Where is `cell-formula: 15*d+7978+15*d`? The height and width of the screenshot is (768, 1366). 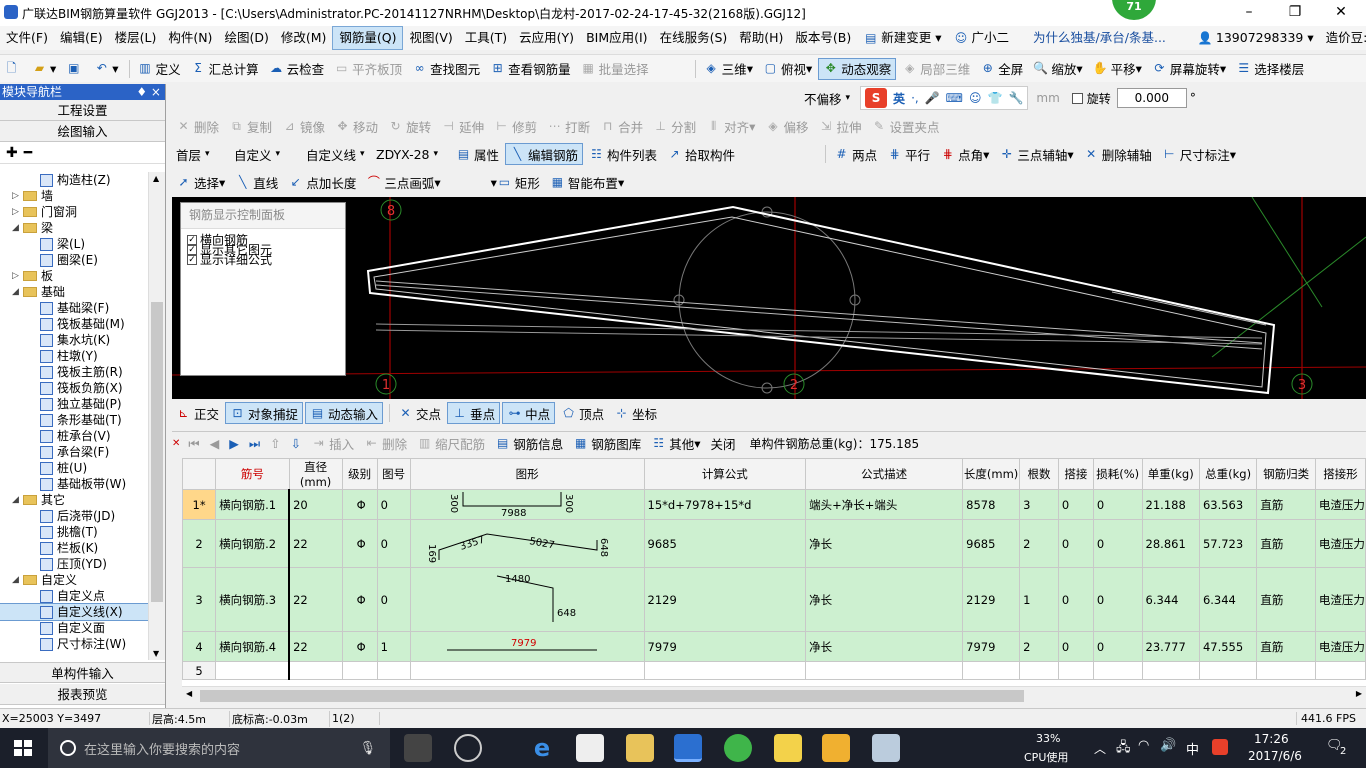
cell-formula: 15*d+7978+15*d is located at coordinates (725, 504).